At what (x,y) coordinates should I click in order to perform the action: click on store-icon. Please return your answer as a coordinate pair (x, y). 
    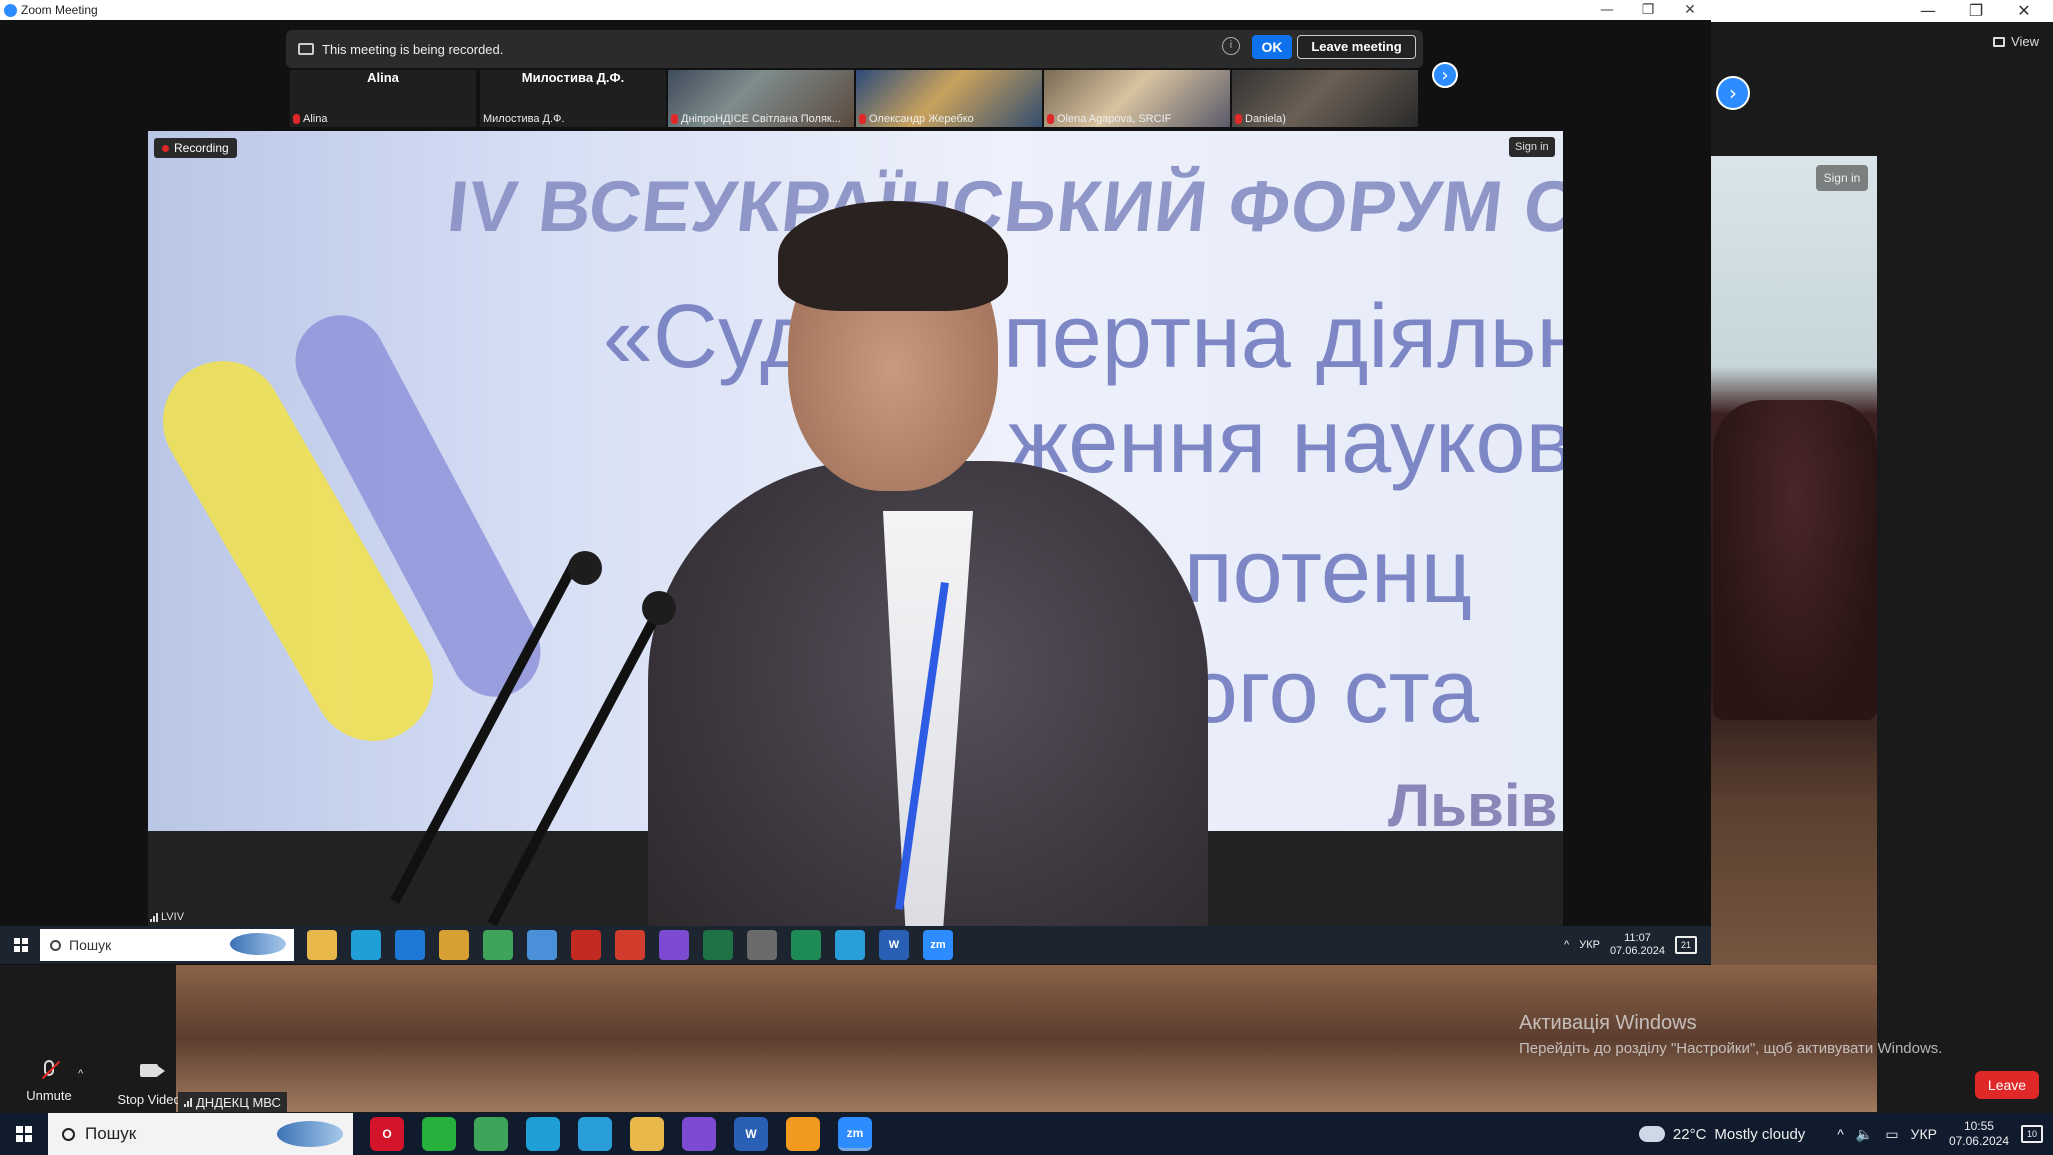
    Looking at the image, I should click on (542, 945).